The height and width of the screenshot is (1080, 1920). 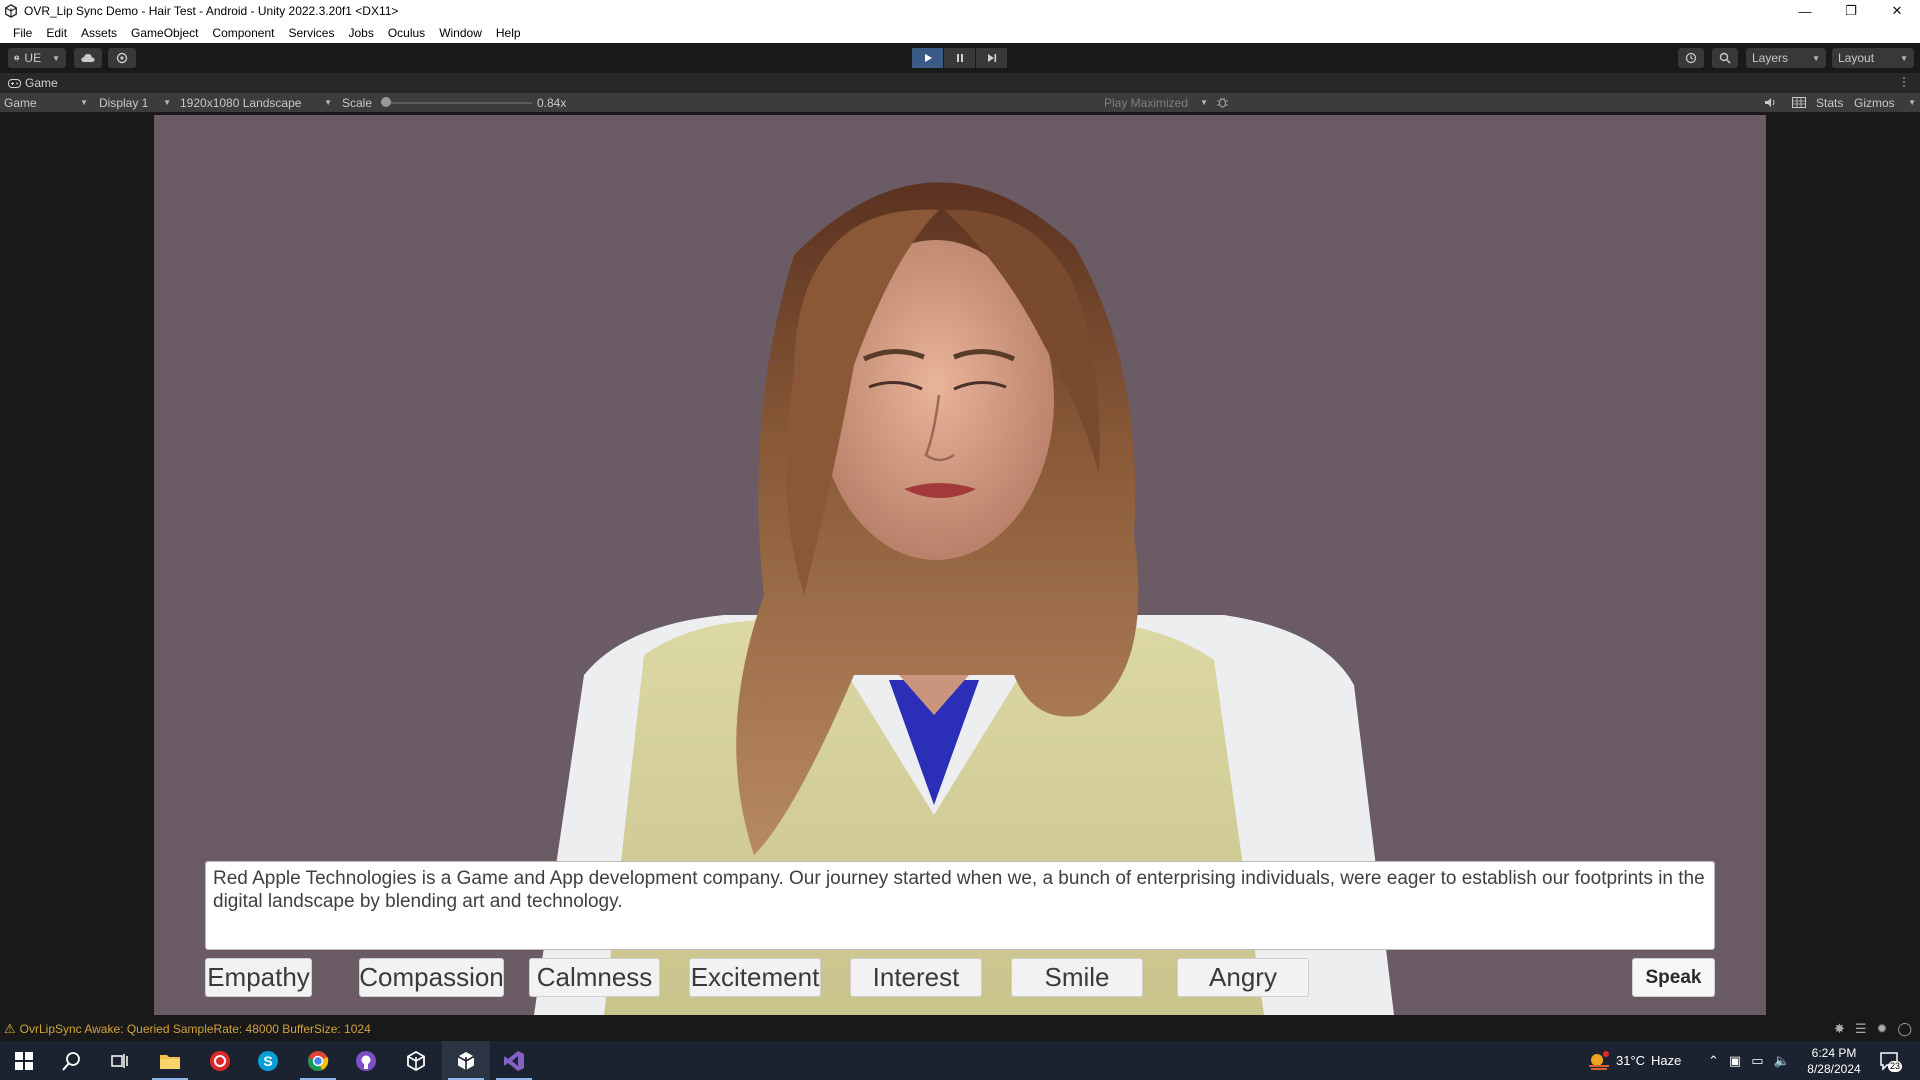 What do you see at coordinates (466, 1060) in the screenshot?
I see `taskbar-unity-editor` at bounding box center [466, 1060].